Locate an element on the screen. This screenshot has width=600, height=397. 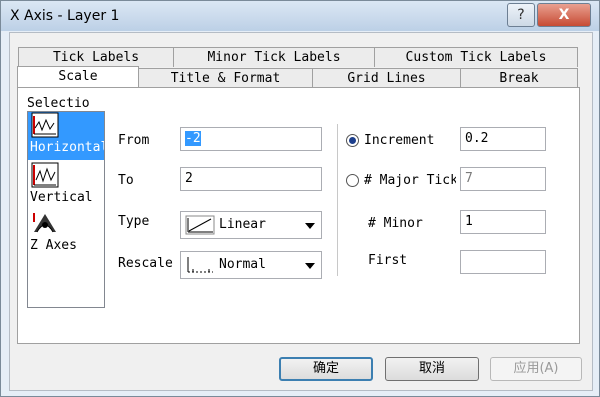
rescale-value: Normal is located at coordinates (242, 264).